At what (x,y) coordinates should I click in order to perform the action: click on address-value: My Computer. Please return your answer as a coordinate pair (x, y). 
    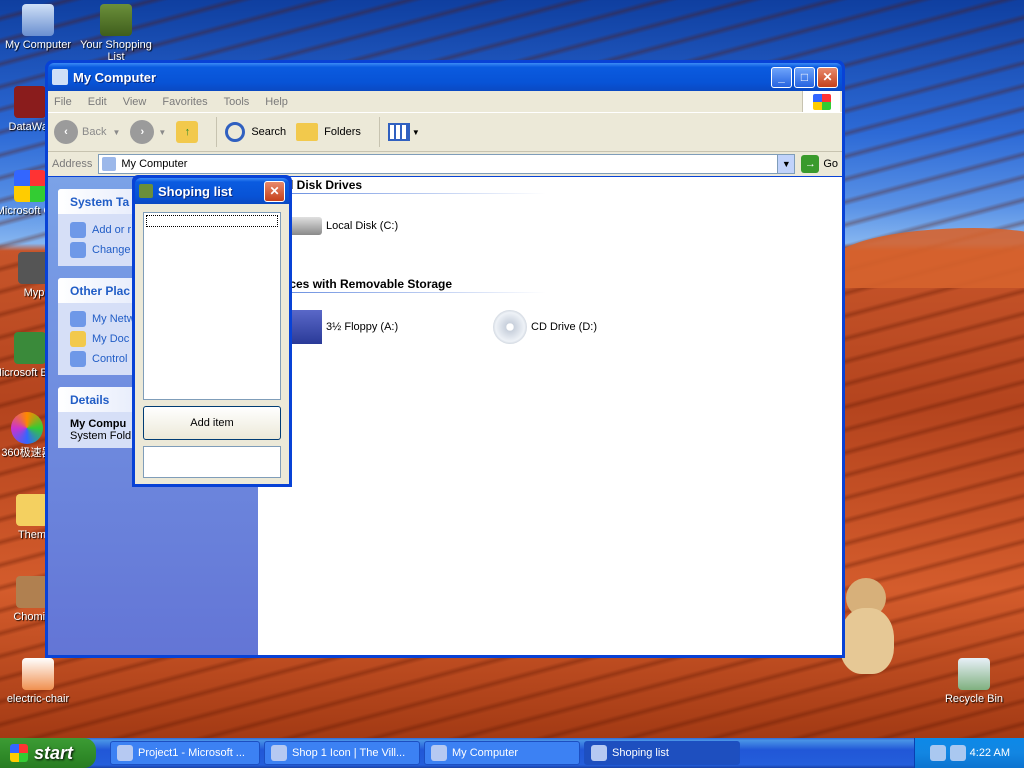
    Looking at the image, I should click on (154, 164).